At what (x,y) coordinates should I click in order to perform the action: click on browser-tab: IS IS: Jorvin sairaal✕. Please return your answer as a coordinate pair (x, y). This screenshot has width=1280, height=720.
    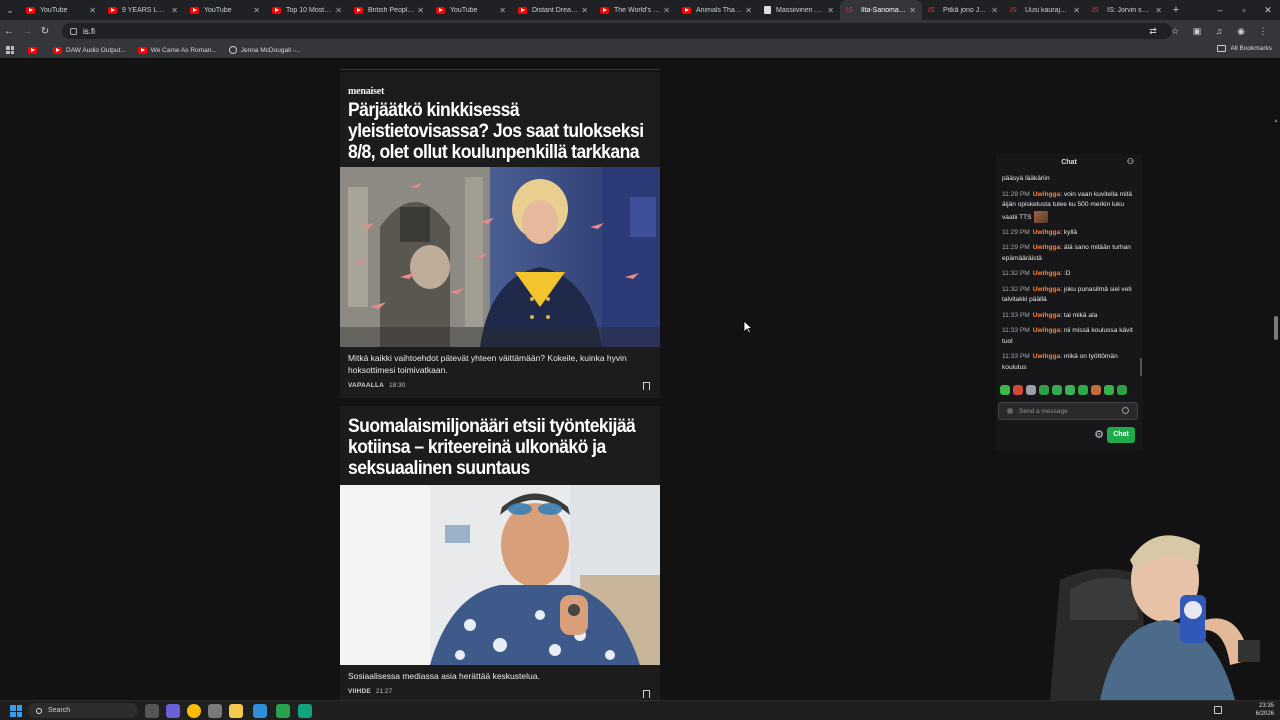
    Looking at the image, I should click on (1127, 10).